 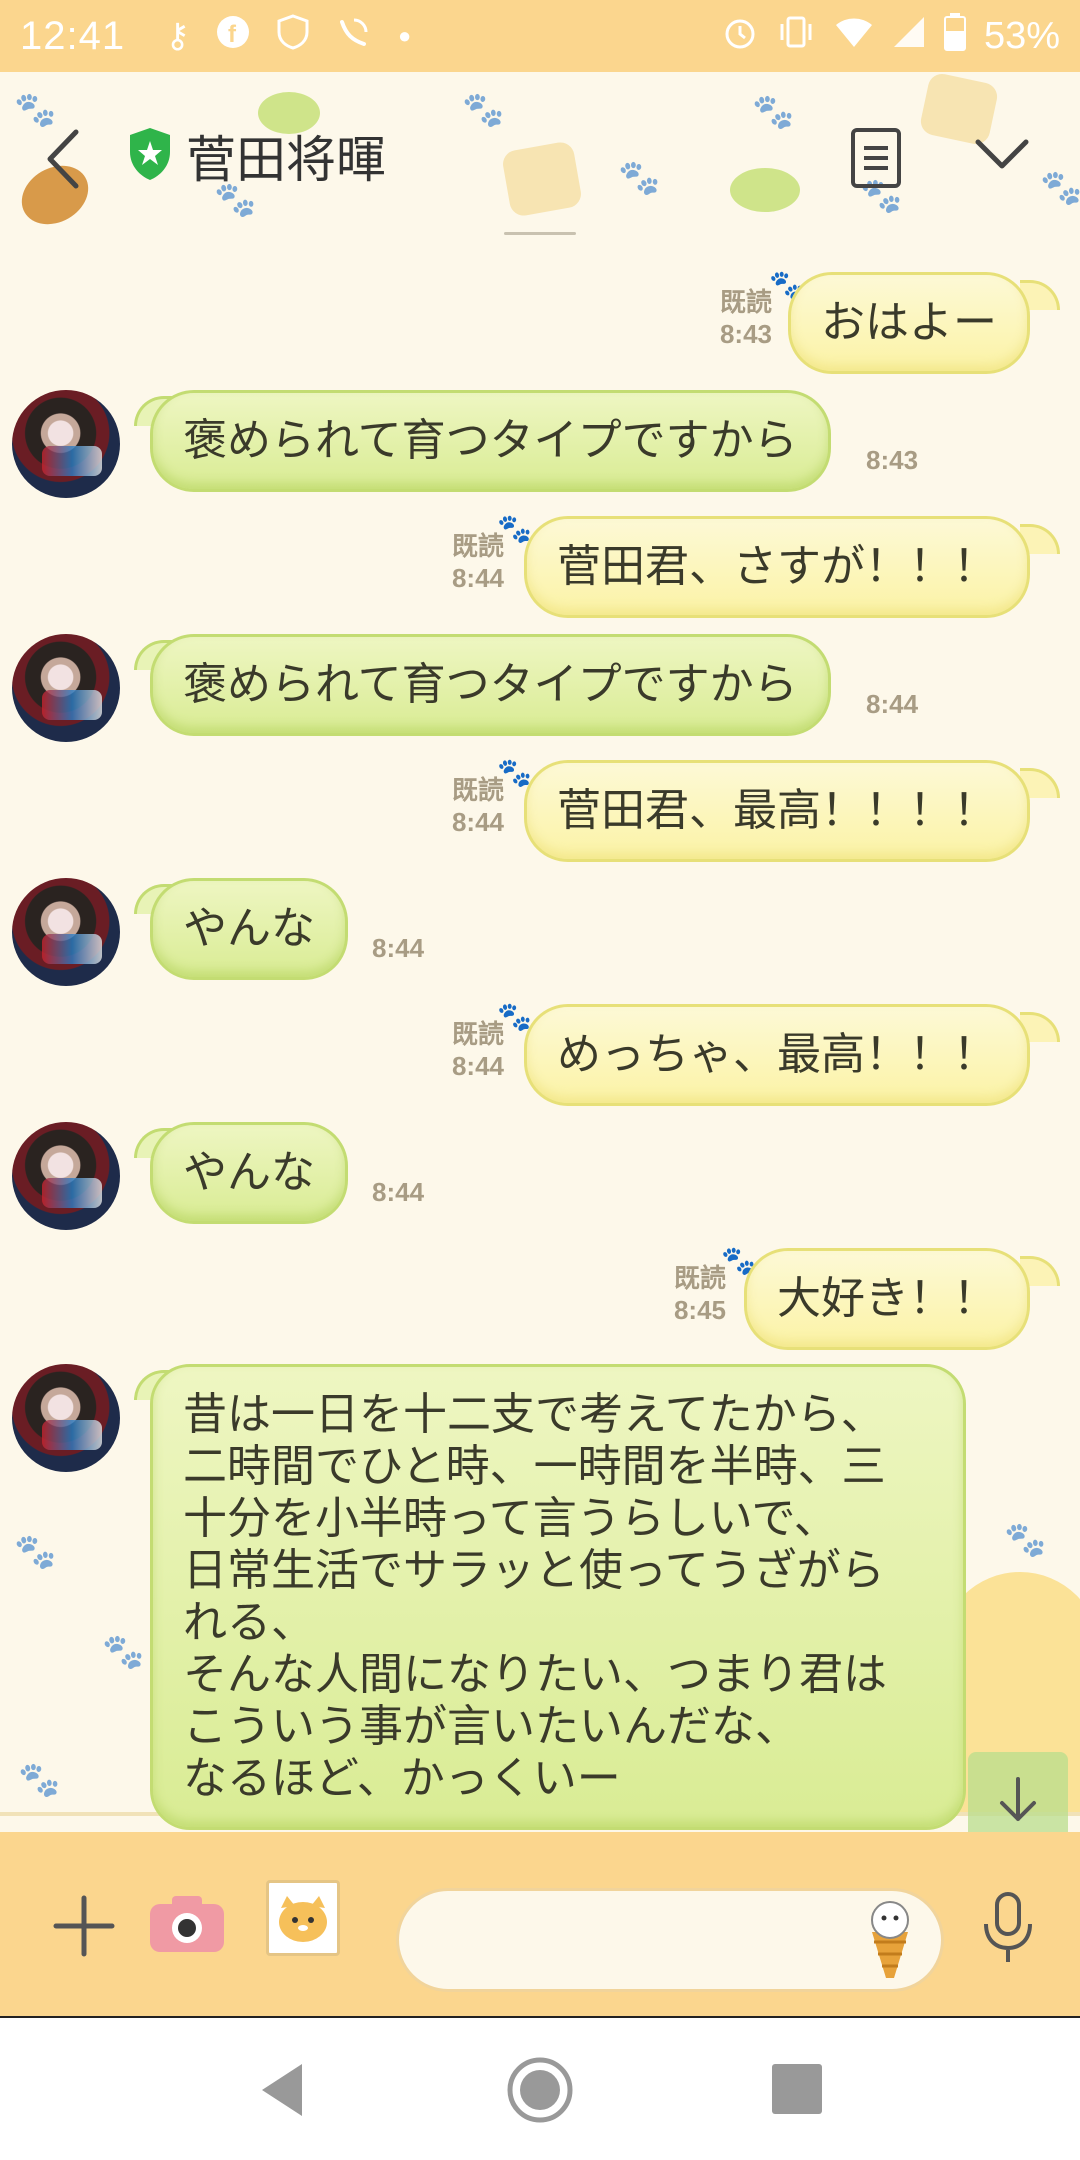 What do you see at coordinates (909, 323) in the screenshot?
I see `sent-message-bubble: おはよー` at bounding box center [909, 323].